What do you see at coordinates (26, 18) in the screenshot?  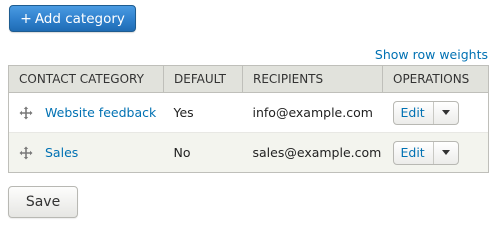 I see `plus-icon: +` at bounding box center [26, 18].